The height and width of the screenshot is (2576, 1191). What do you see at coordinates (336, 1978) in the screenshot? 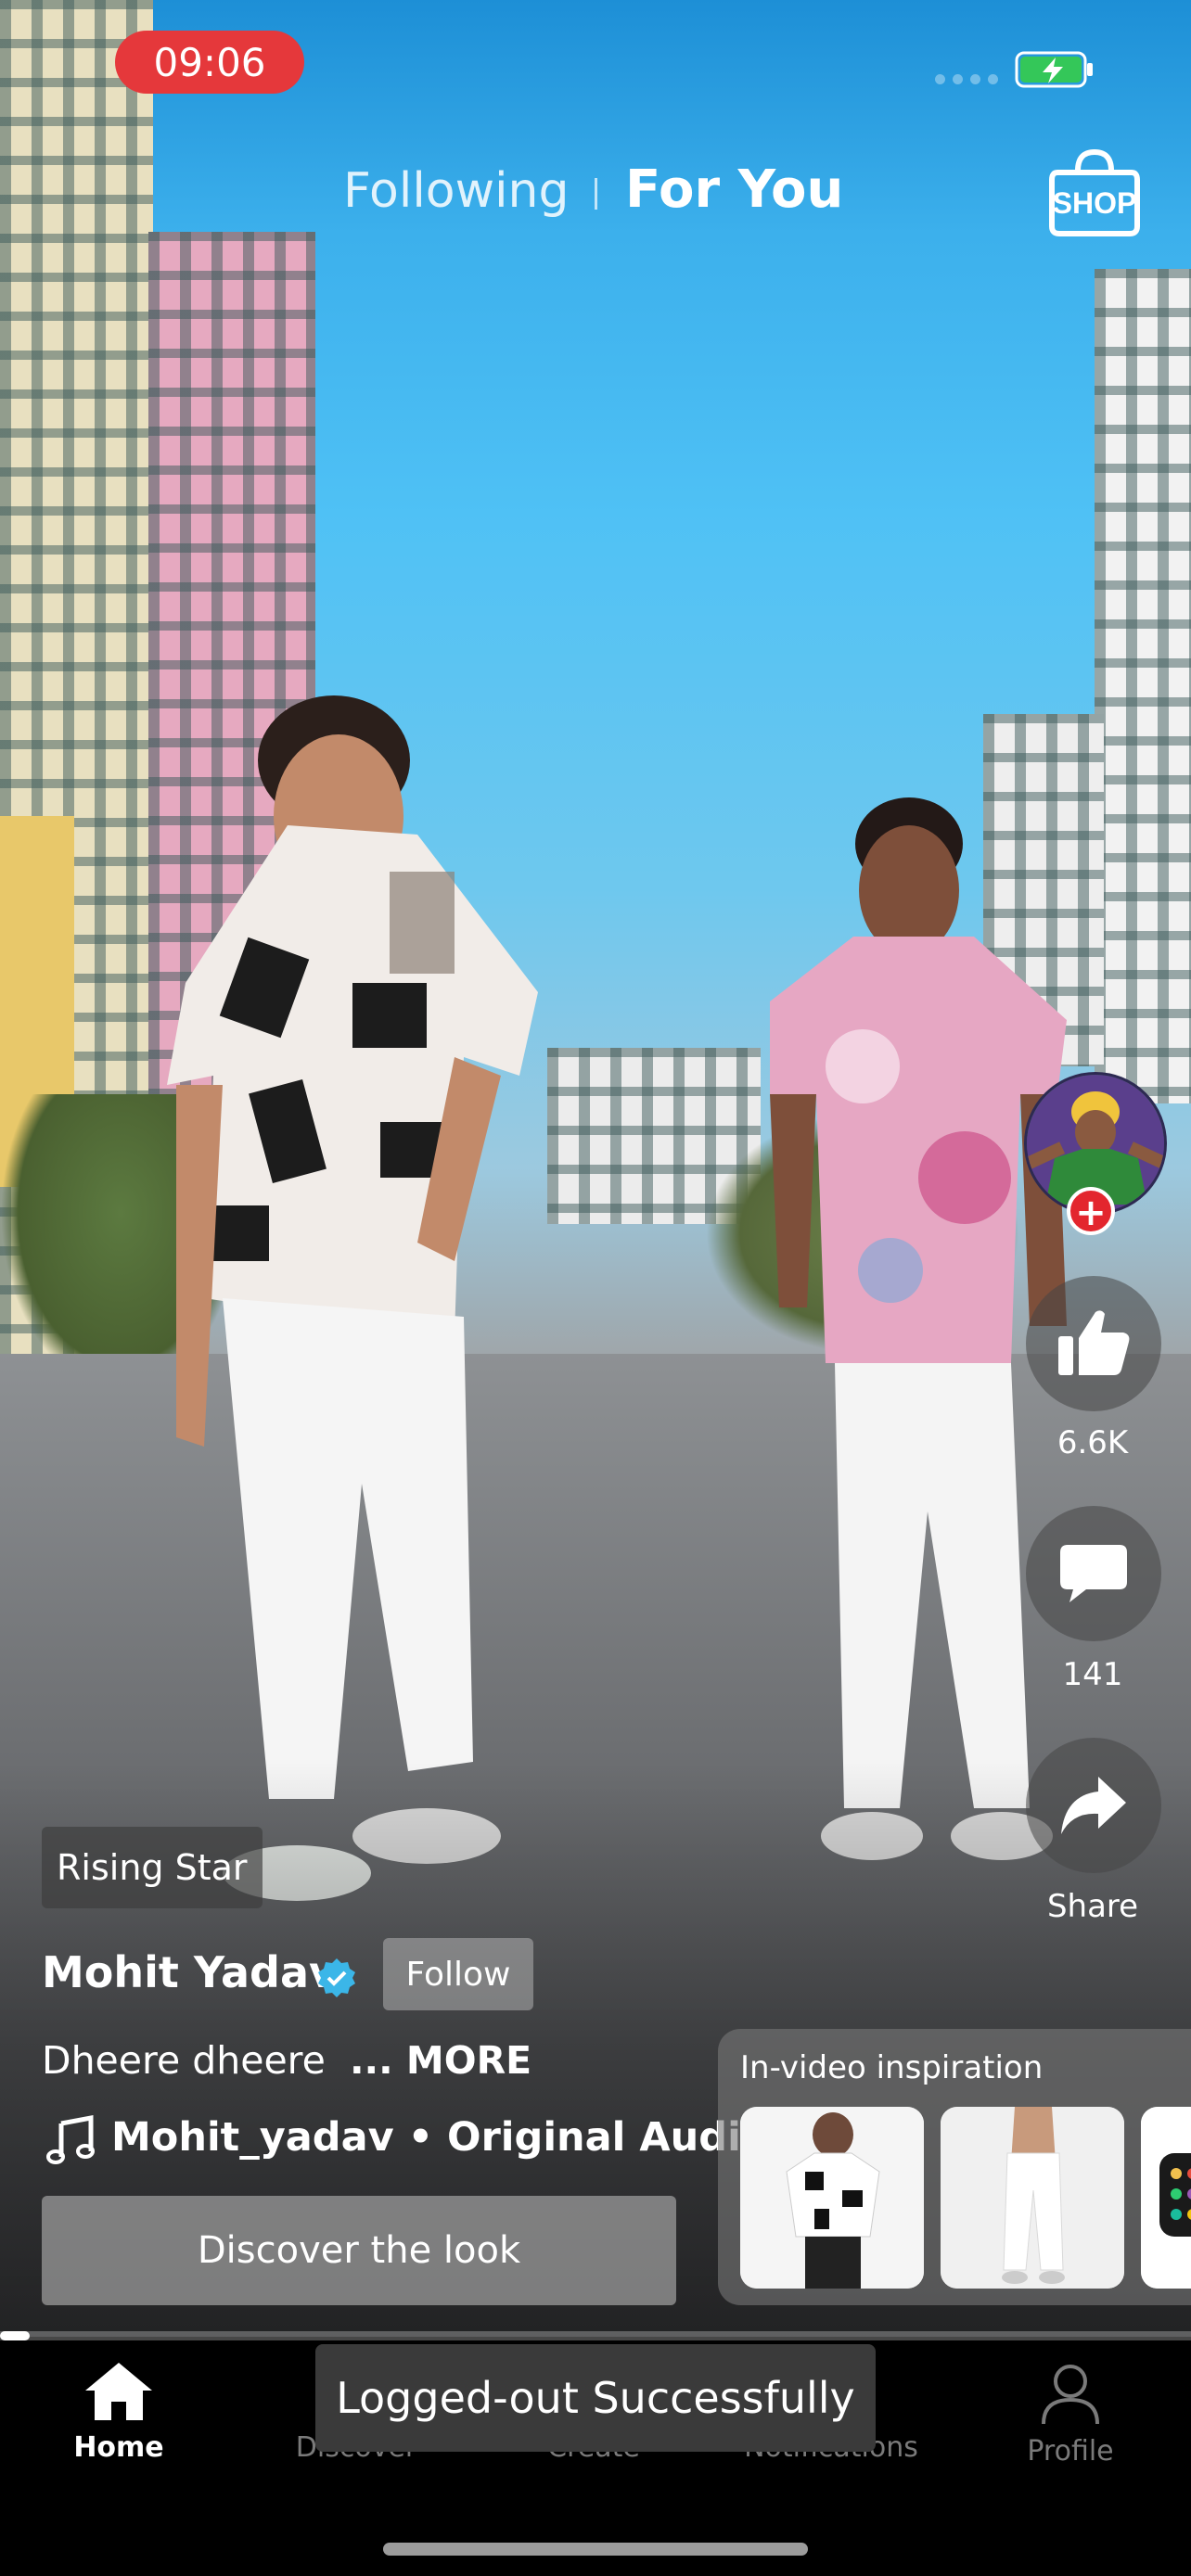
I see `verified-icon` at bounding box center [336, 1978].